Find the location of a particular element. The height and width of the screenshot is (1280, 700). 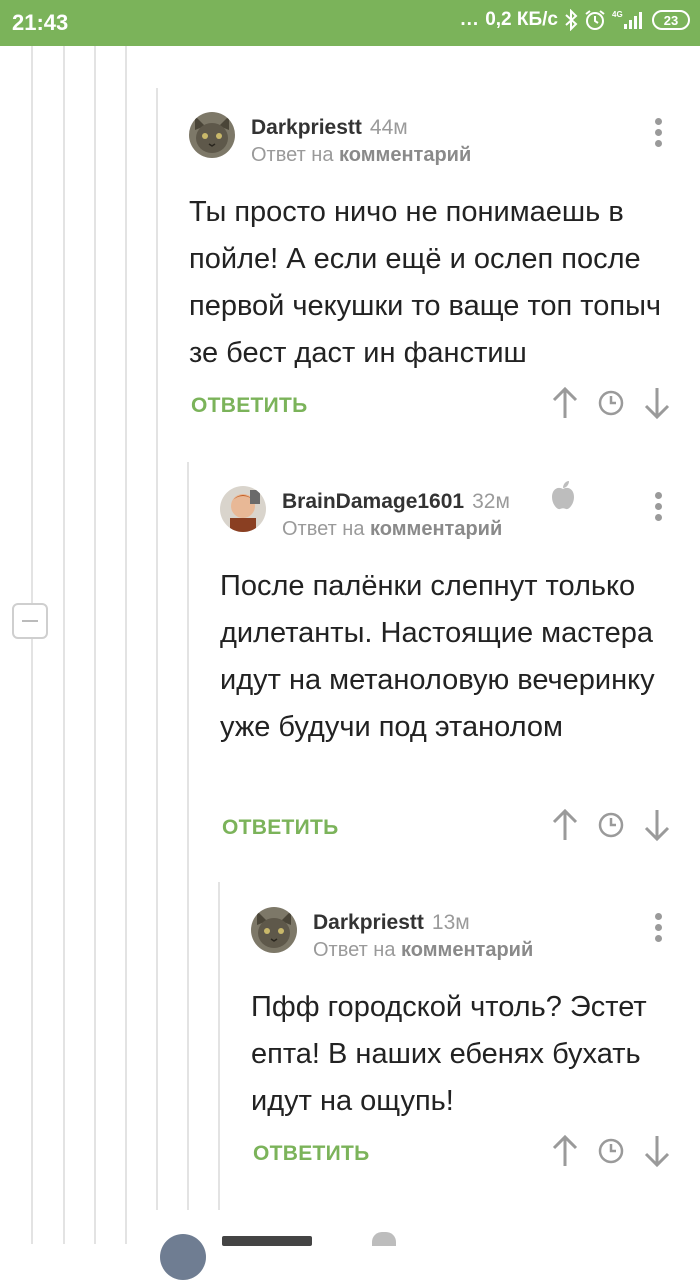

collapse-thread-button is located at coordinates (30, 621).